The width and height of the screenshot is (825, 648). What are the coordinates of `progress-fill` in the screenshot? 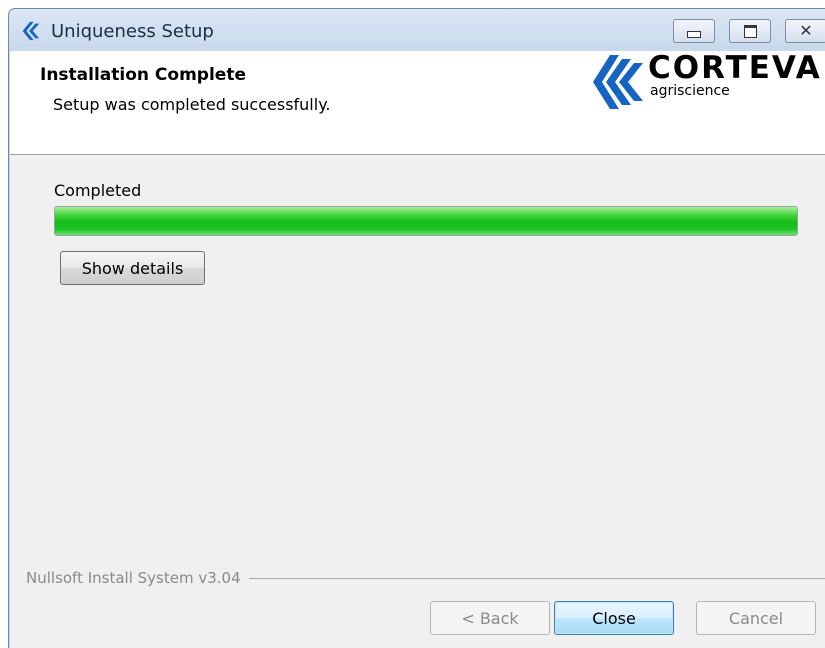 It's located at (426, 221).